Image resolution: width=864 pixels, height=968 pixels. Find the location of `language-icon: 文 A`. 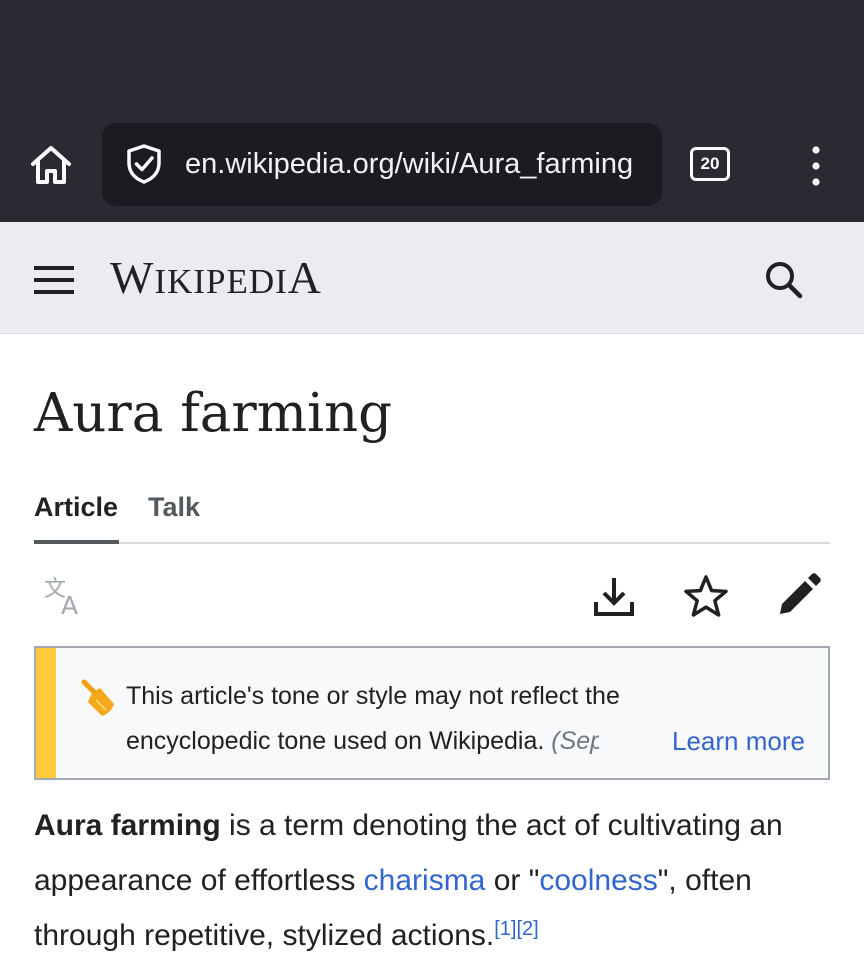

language-icon: 文 A is located at coordinates (66, 596).